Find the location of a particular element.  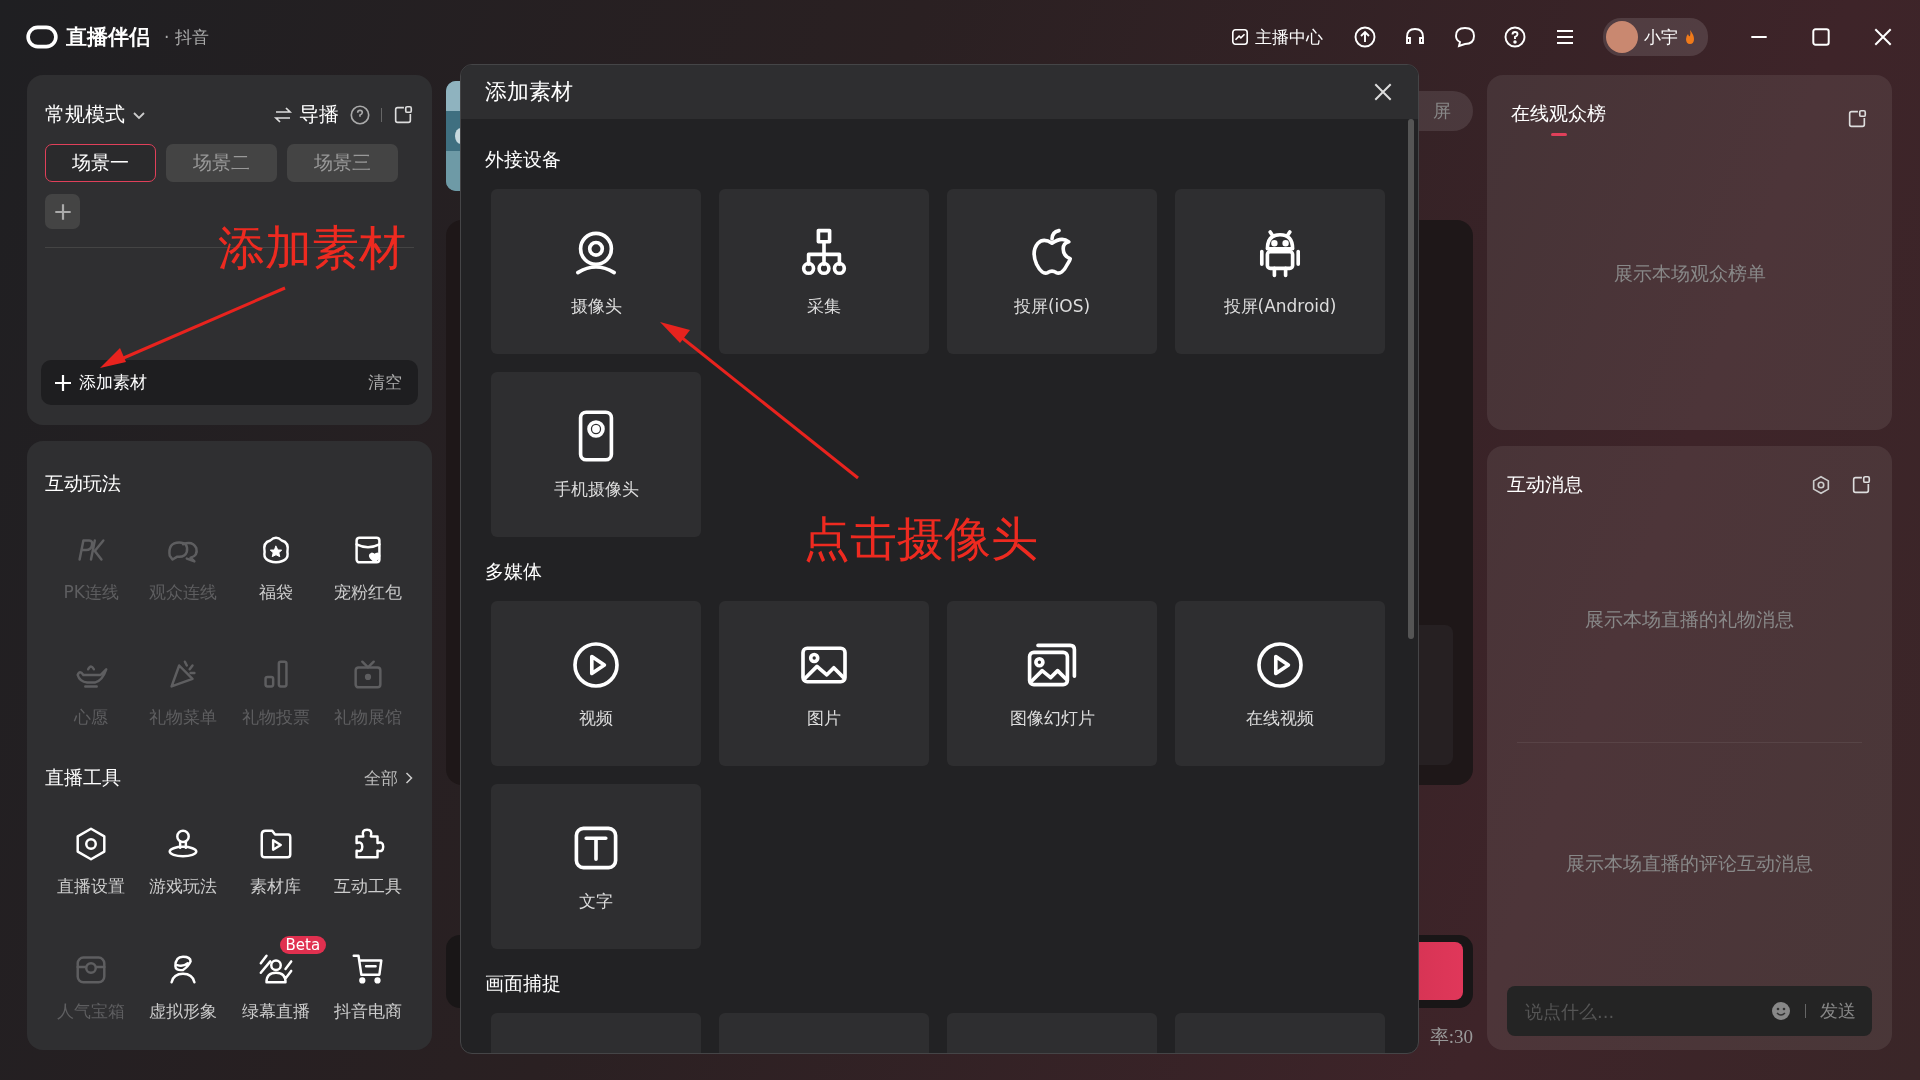

audience-tab: 在线观众榜 is located at coordinates (1558, 114).